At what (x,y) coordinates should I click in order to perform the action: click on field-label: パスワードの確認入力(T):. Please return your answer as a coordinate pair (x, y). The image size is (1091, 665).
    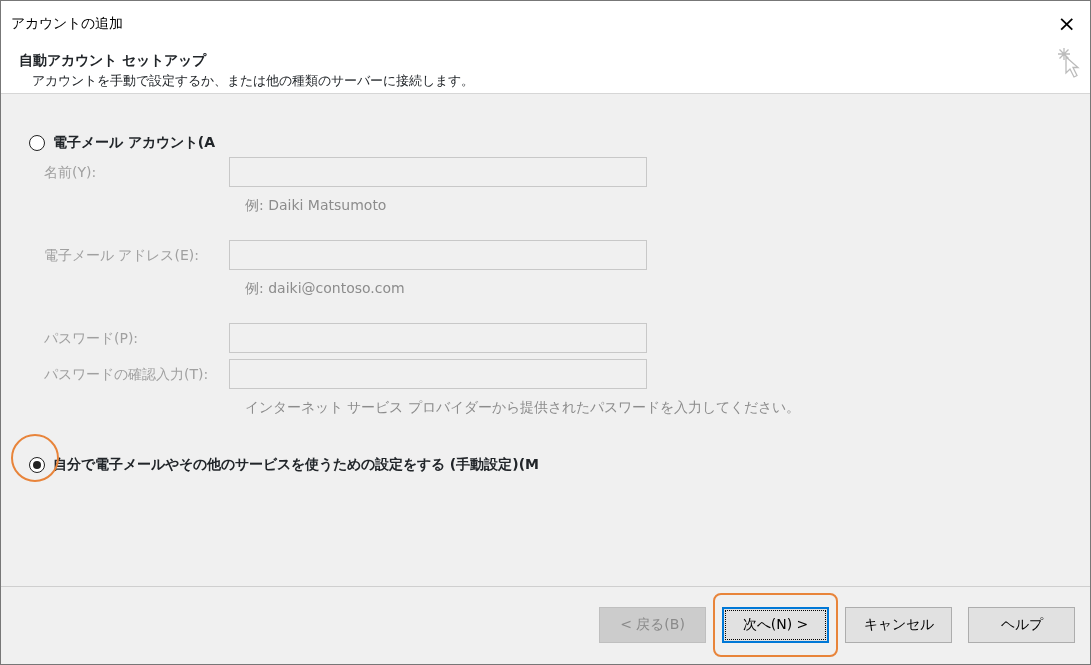
    Looking at the image, I should click on (127, 374).